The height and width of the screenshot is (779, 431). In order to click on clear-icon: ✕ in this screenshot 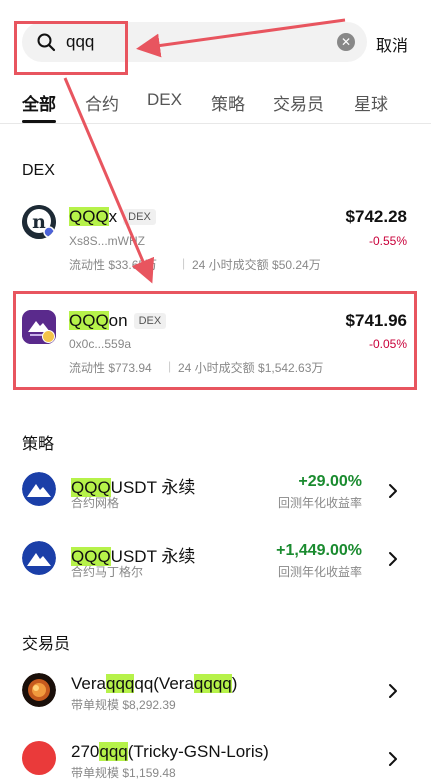, I will do `click(346, 42)`.